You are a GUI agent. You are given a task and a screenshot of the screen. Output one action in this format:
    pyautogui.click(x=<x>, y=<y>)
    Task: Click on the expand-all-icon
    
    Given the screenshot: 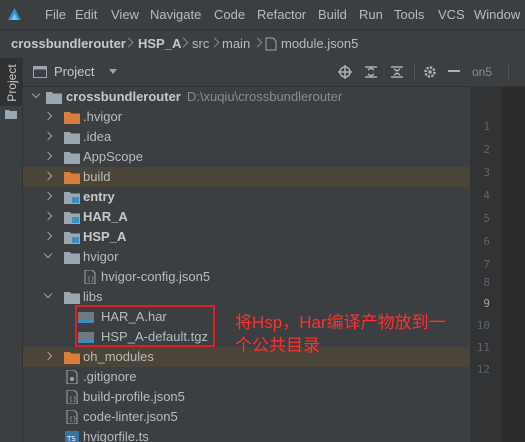 What is the action you would take?
    pyautogui.click(x=371, y=72)
    